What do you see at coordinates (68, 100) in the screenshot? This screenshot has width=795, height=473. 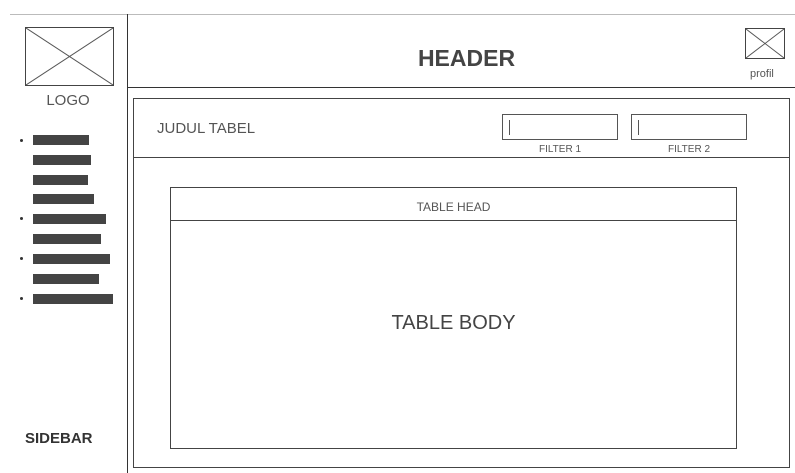 I see `logo-label: LOGO` at bounding box center [68, 100].